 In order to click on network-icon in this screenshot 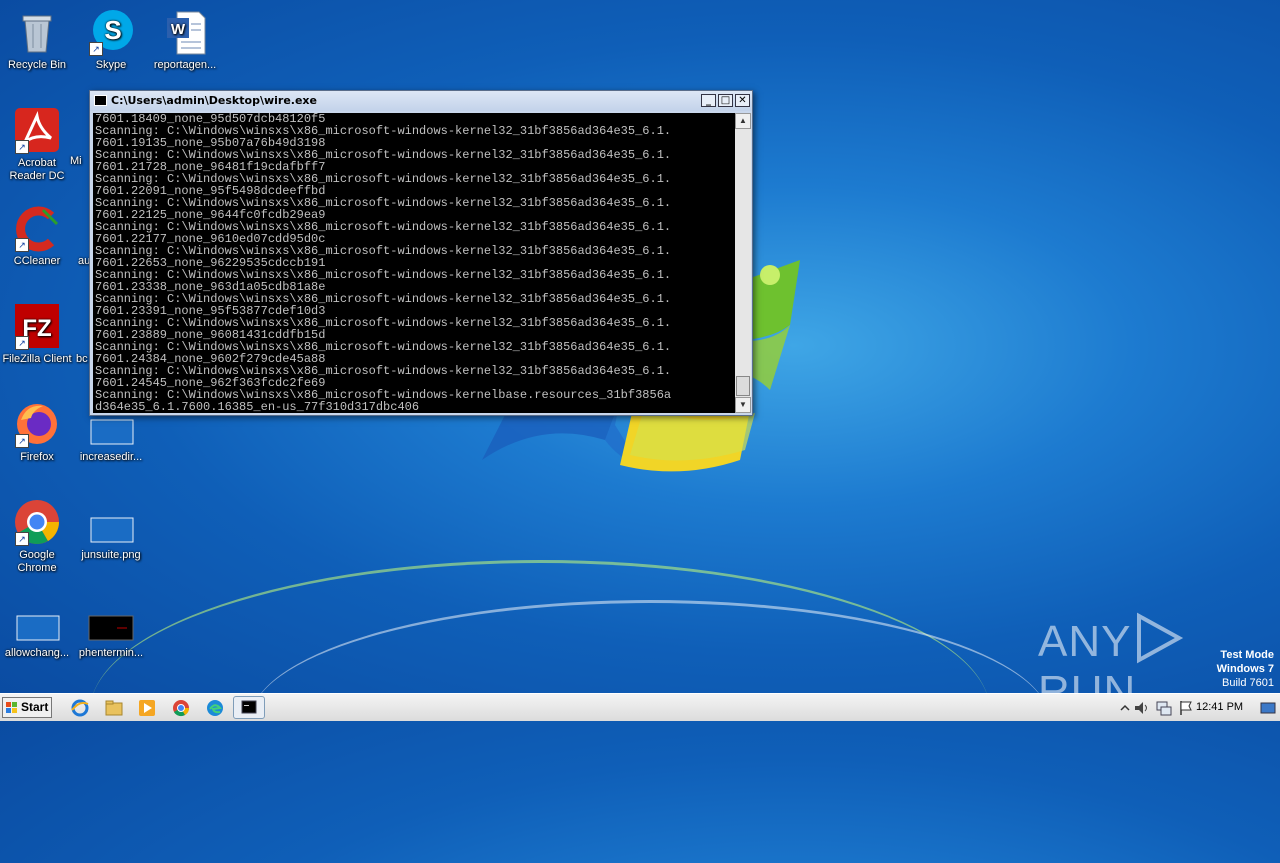, I will do `click(1164, 708)`.